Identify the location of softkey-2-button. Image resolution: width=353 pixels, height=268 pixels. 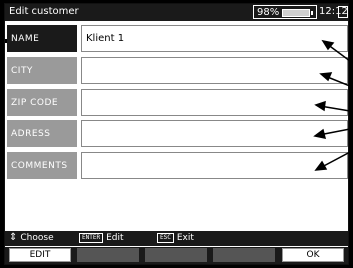
(108, 255).